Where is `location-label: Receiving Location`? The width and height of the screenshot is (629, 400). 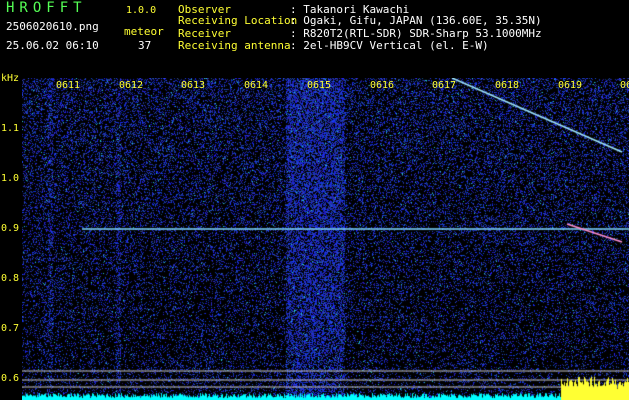 location-label: Receiving Location is located at coordinates (238, 20).